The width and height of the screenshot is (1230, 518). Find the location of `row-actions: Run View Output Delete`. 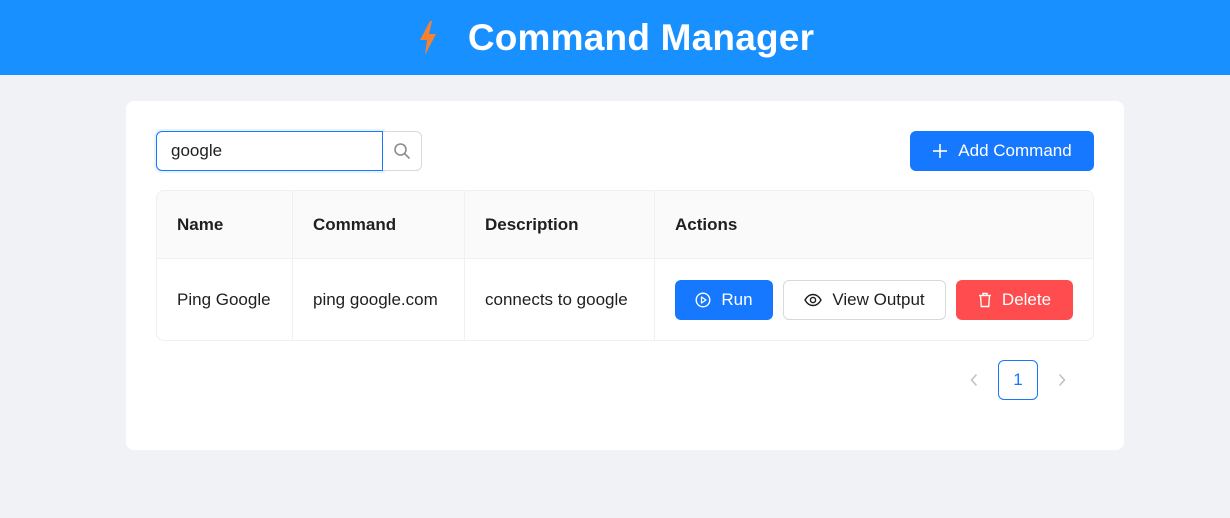

row-actions: Run View Output Delete is located at coordinates (874, 299).